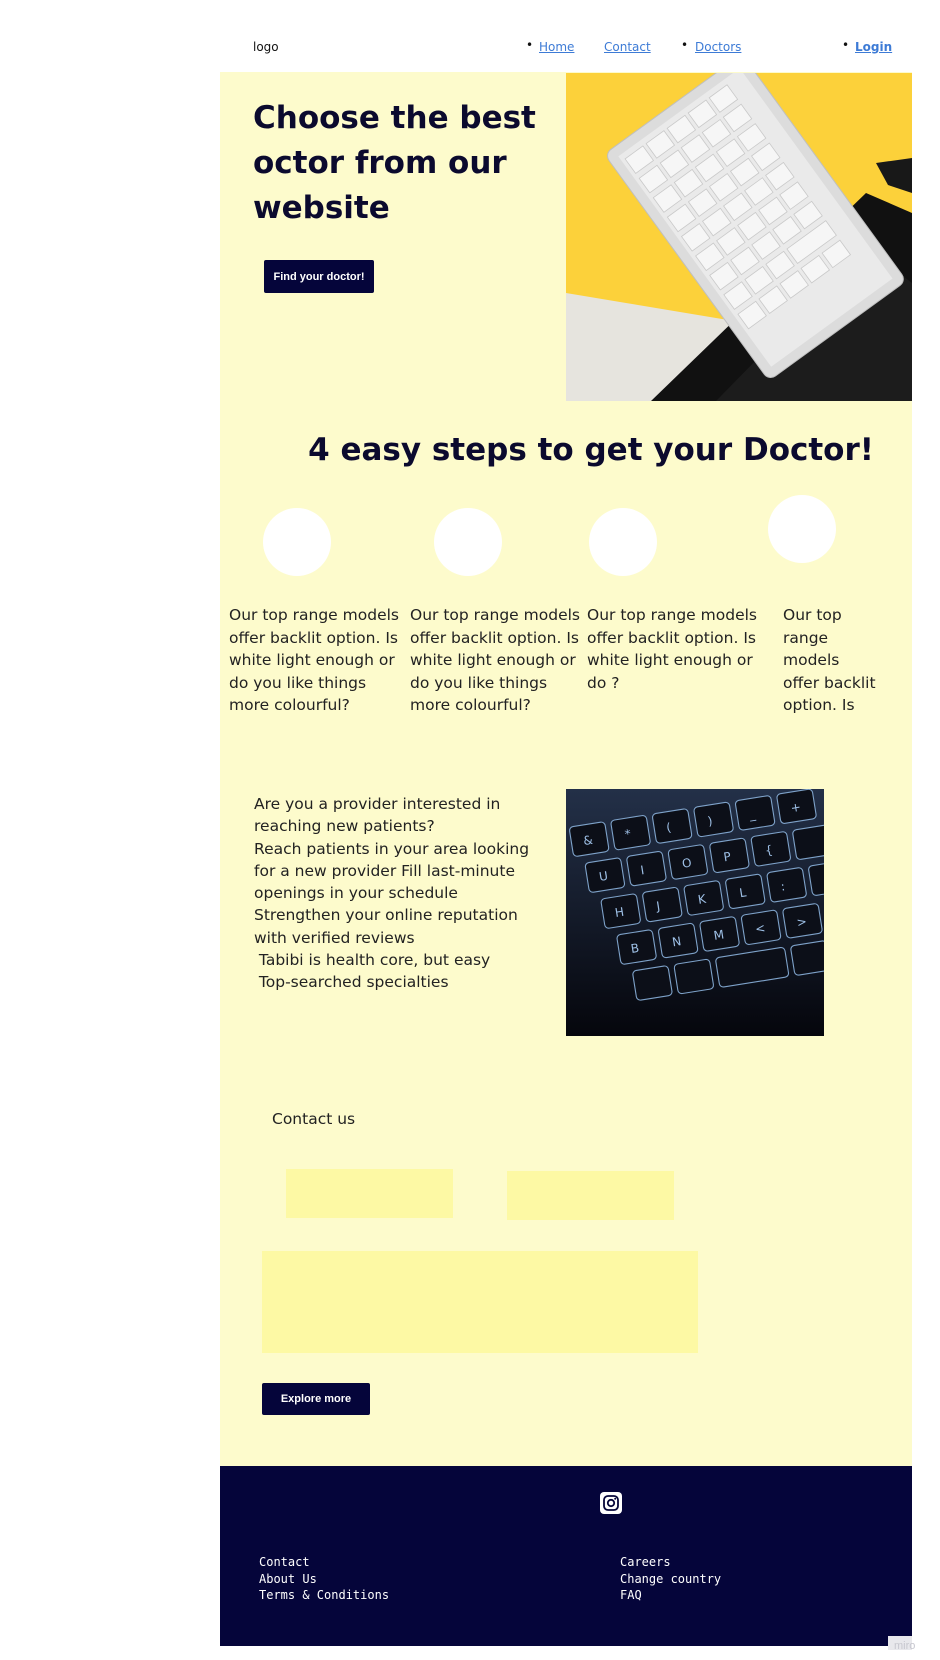  What do you see at coordinates (719, 934) in the screenshot?
I see `svg-text: M` at bounding box center [719, 934].